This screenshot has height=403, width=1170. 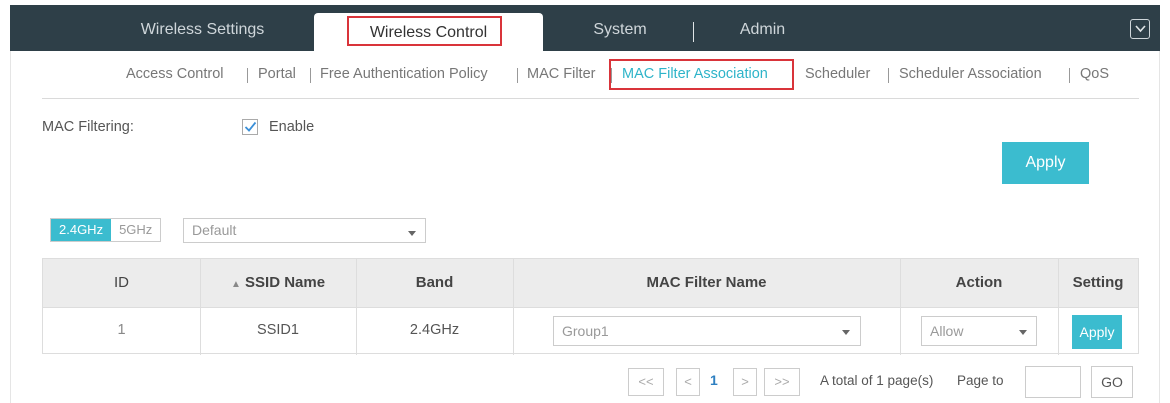 What do you see at coordinates (202, 28) in the screenshot?
I see `tab-wireless-settings: Wireless Settings` at bounding box center [202, 28].